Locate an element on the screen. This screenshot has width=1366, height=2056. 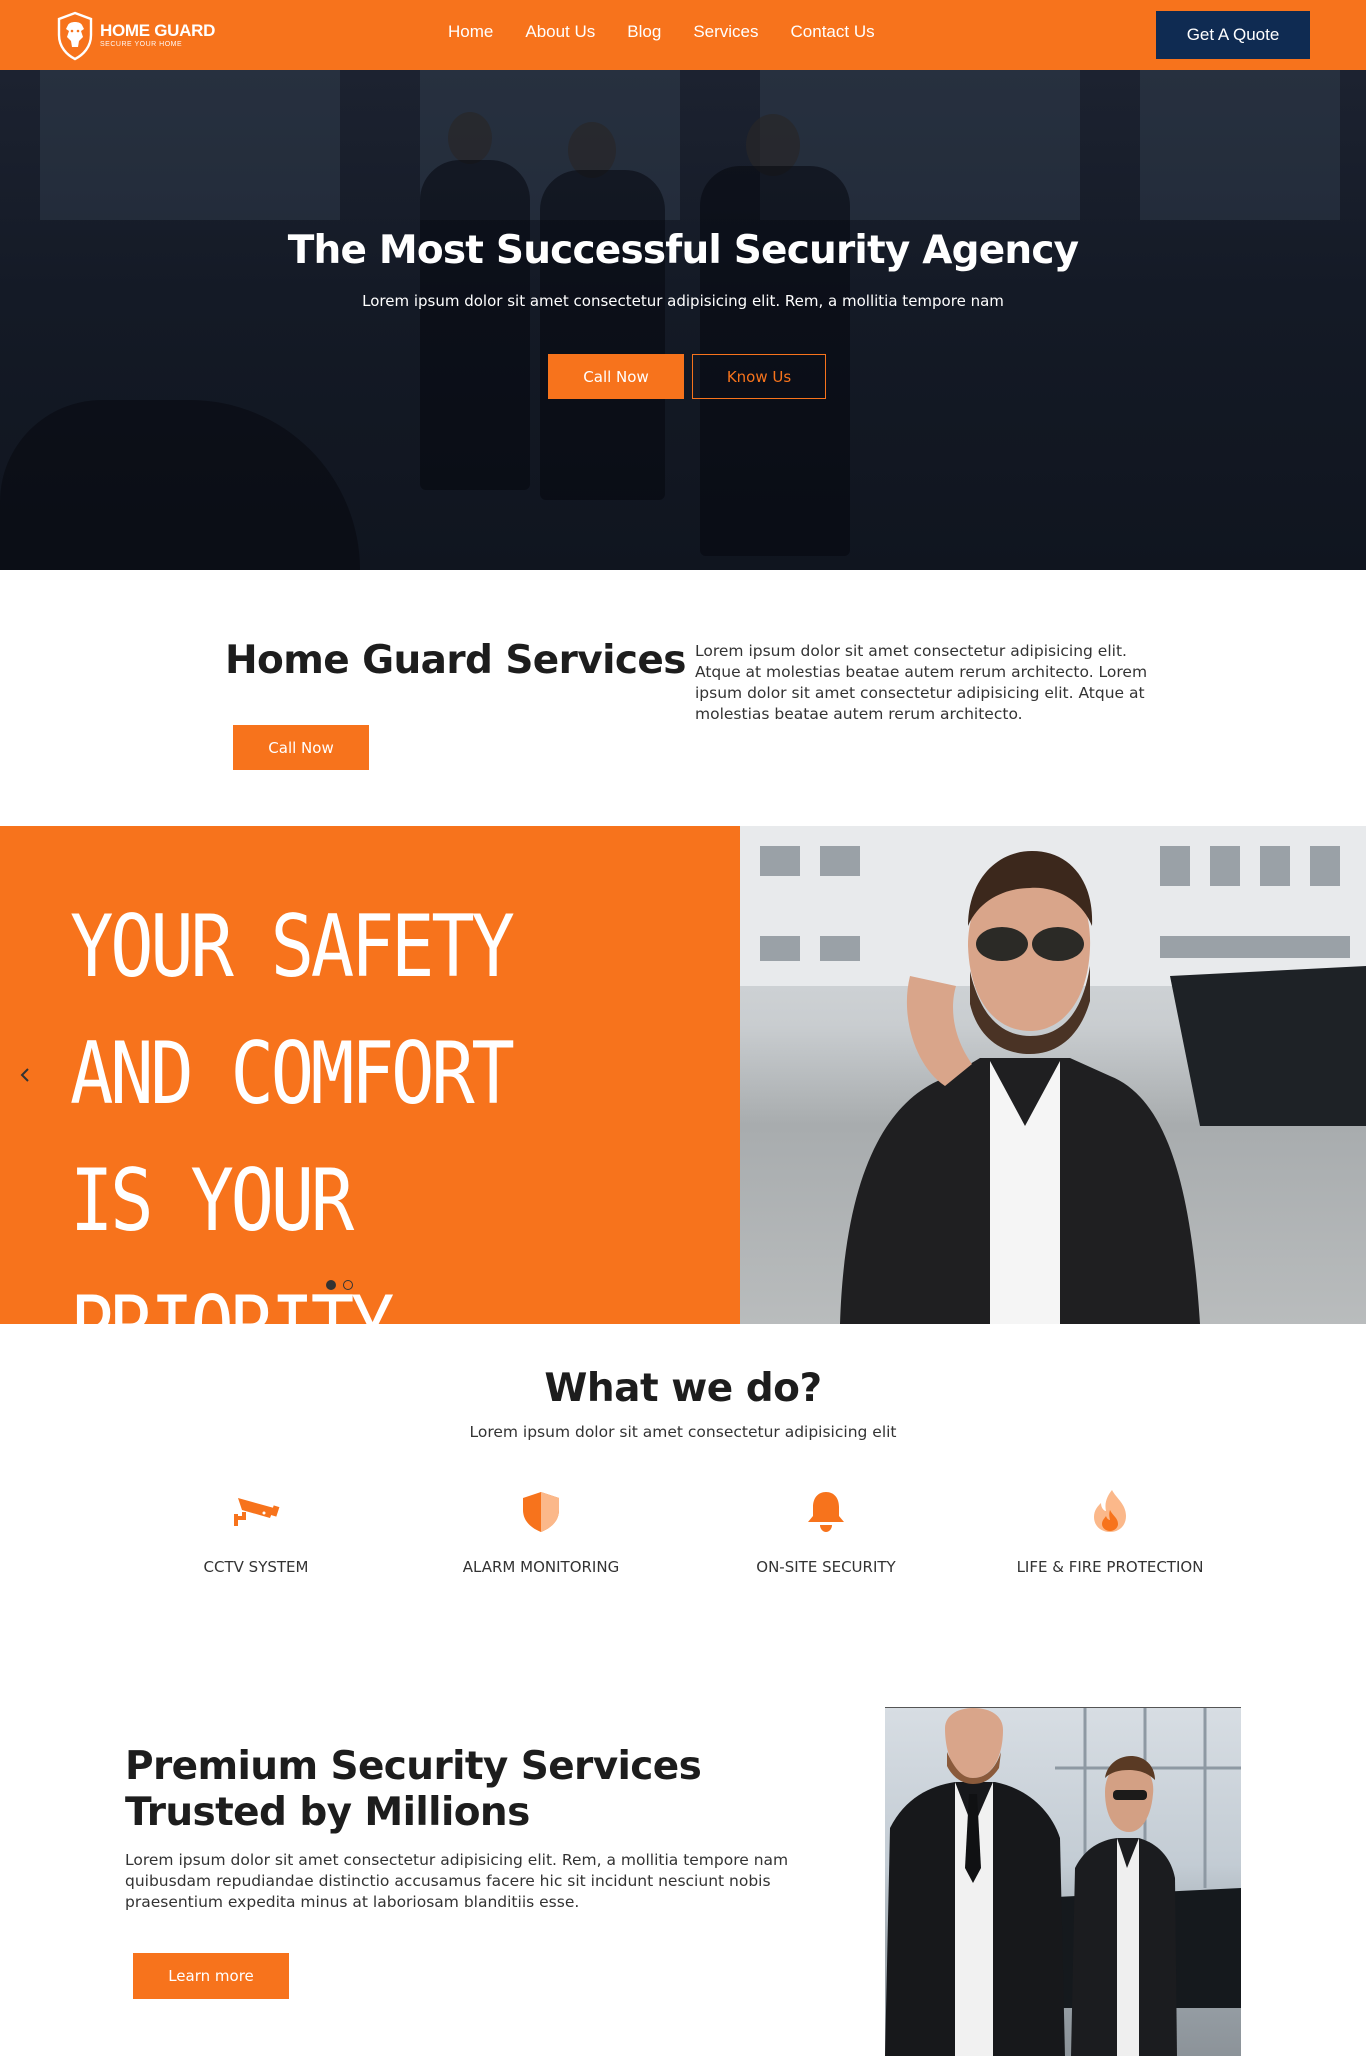
nav-link-blog: Blog is located at coordinates (644, 32).